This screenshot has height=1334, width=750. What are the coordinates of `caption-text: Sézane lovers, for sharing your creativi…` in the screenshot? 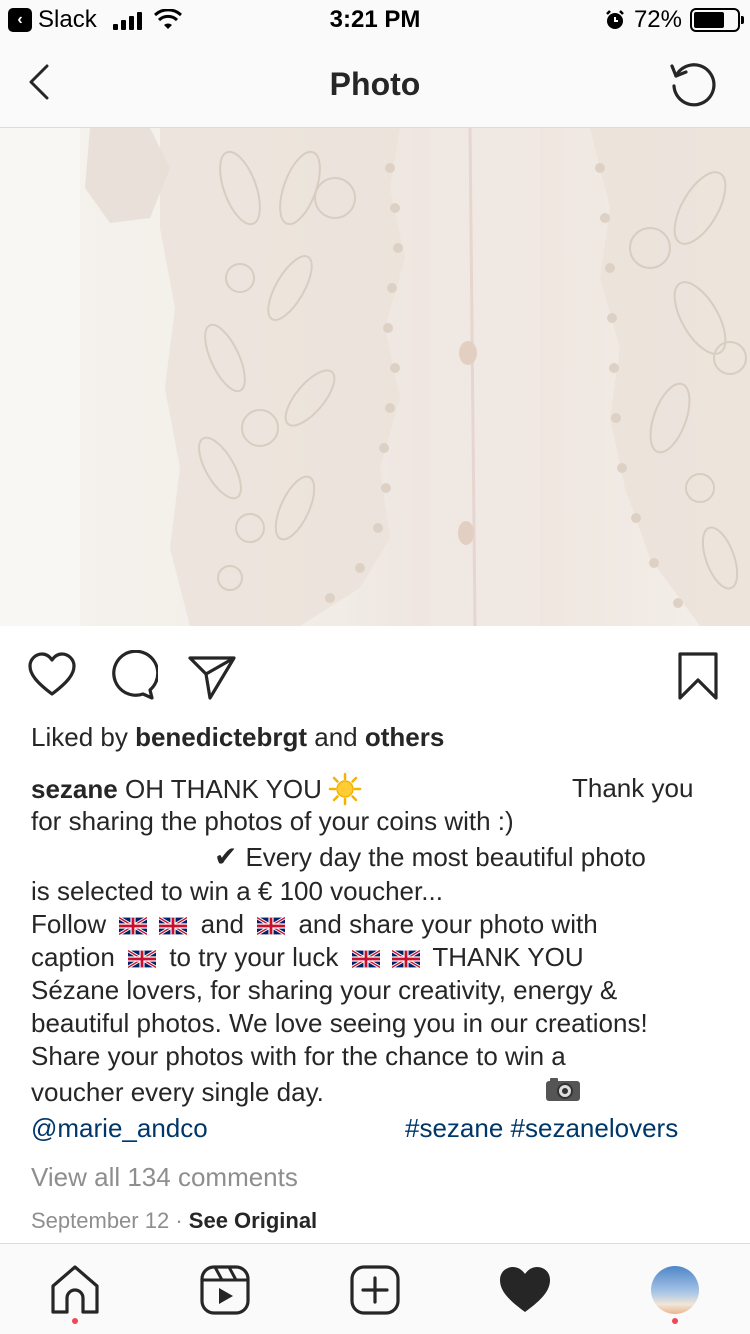 It's located at (324, 990).